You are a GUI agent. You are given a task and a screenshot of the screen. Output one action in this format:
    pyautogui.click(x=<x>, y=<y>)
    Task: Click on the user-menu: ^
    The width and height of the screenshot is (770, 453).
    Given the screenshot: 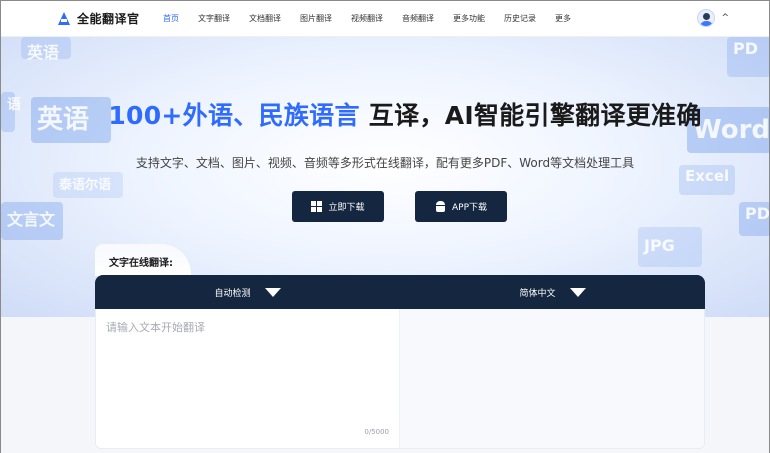 What is the action you would take?
    pyautogui.click(x=713, y=18)
    